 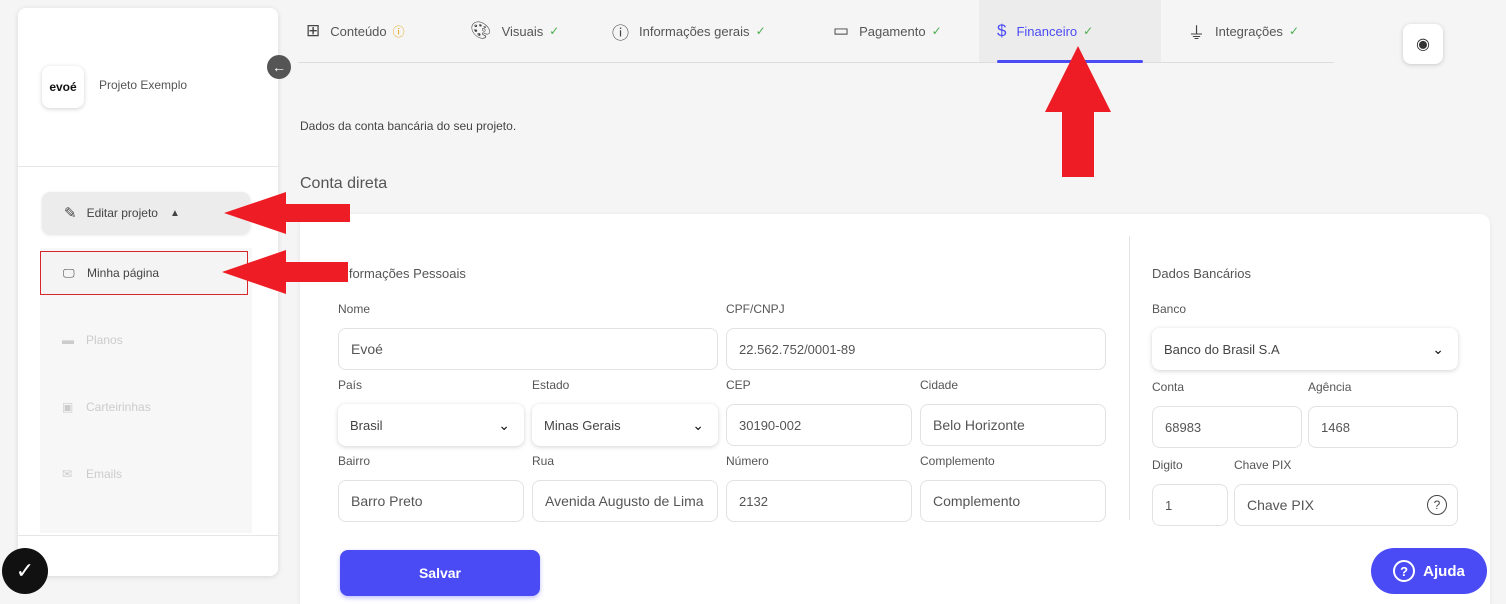 I want to click on sidebar-item-label: Planos, so click(x=104, y=340).